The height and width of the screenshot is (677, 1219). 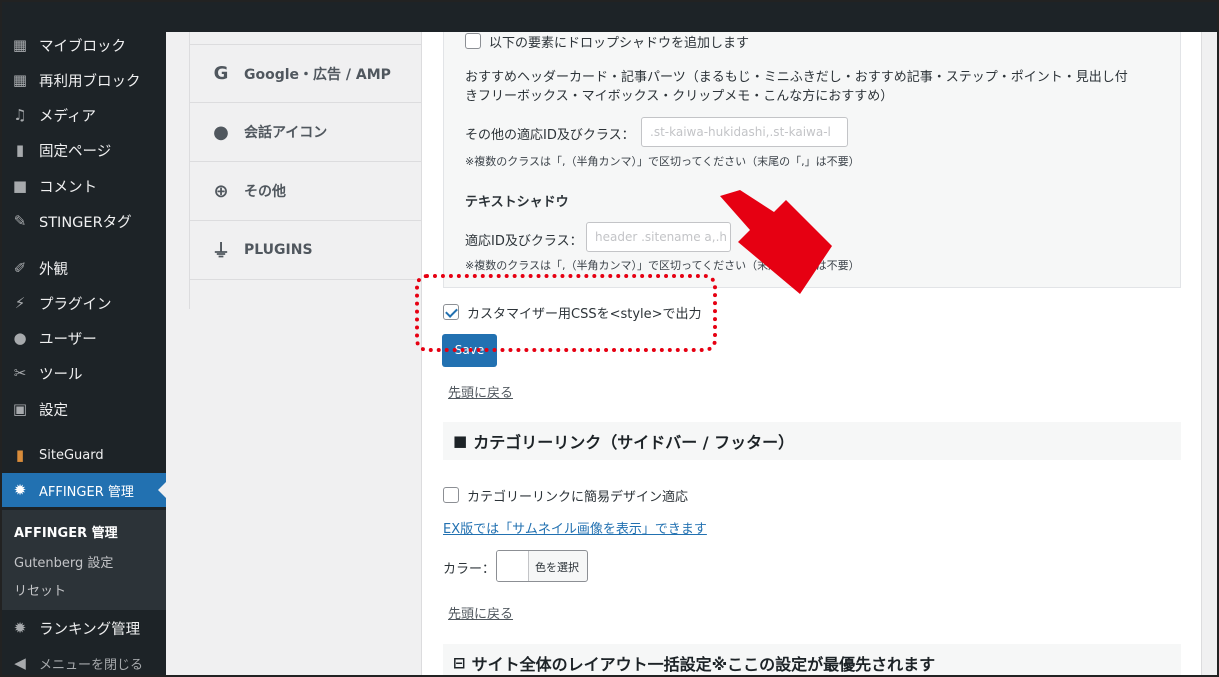 What do you see at coordinates (71, 455) in the screenshot?
I see `sidebar-item-label: SiteGuard` at bounding box center [71, 455].